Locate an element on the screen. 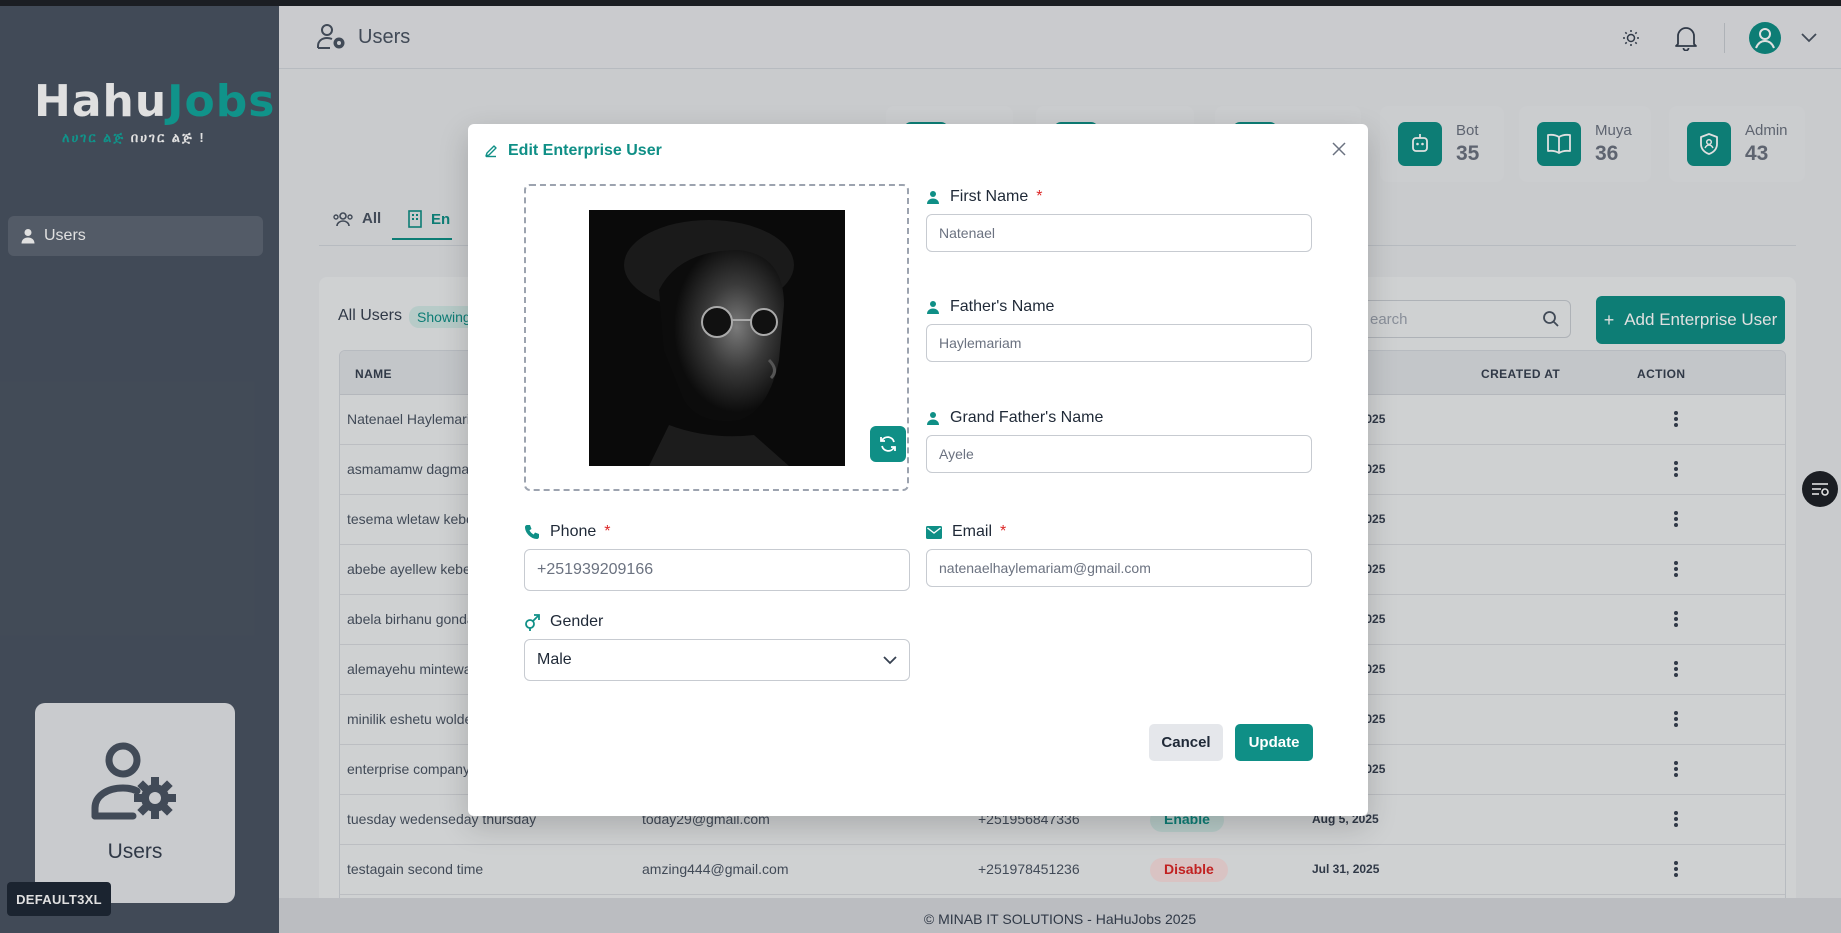 This screenshot has height=933, width=1841. modal-title: Edit Enterprise User is located at coordinates (573, 151).